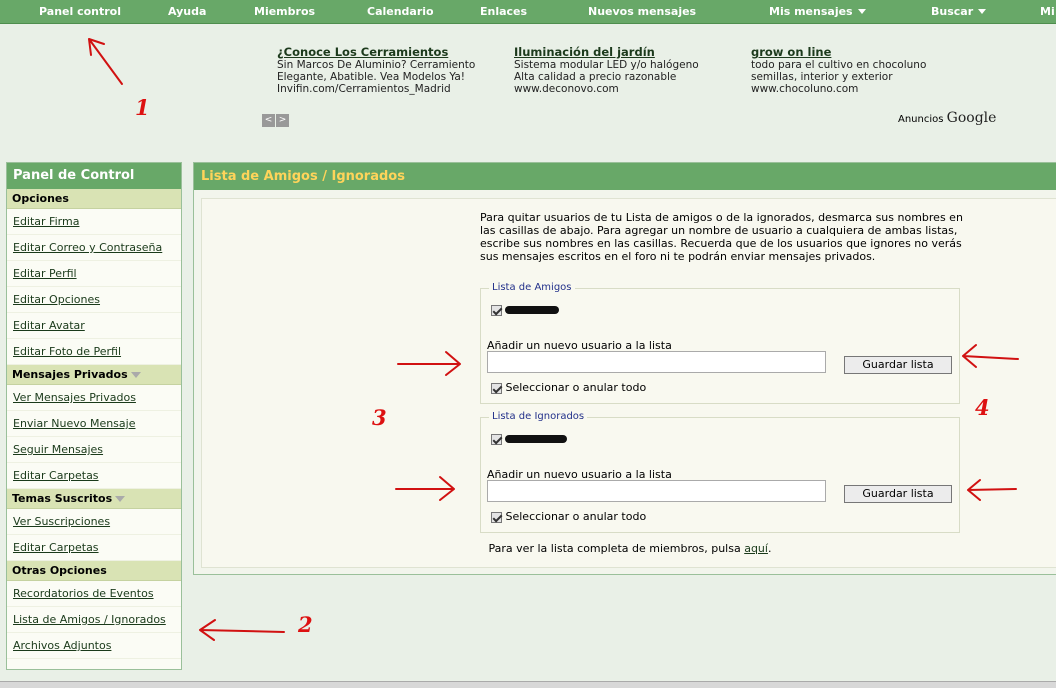 The height and width of the screenshot is (688, 1056). Describe the element at coordinates (429, 363) in the screenshot. I see `annotation-arrow-friends-input` at that location.